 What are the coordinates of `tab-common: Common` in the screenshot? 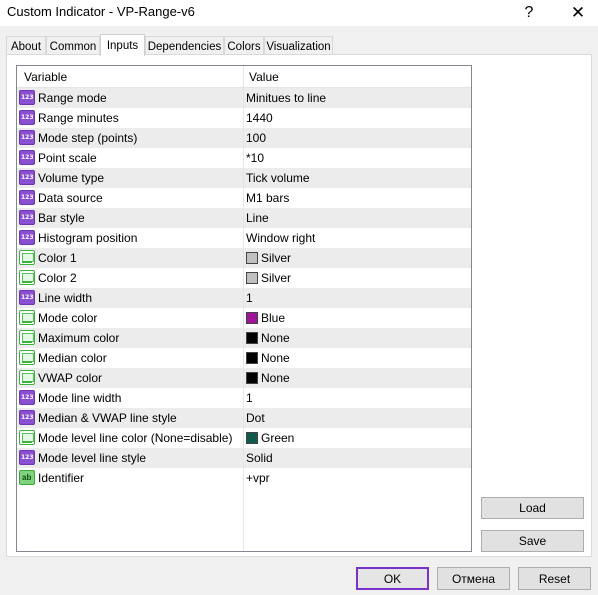 It's located at (73, 46).